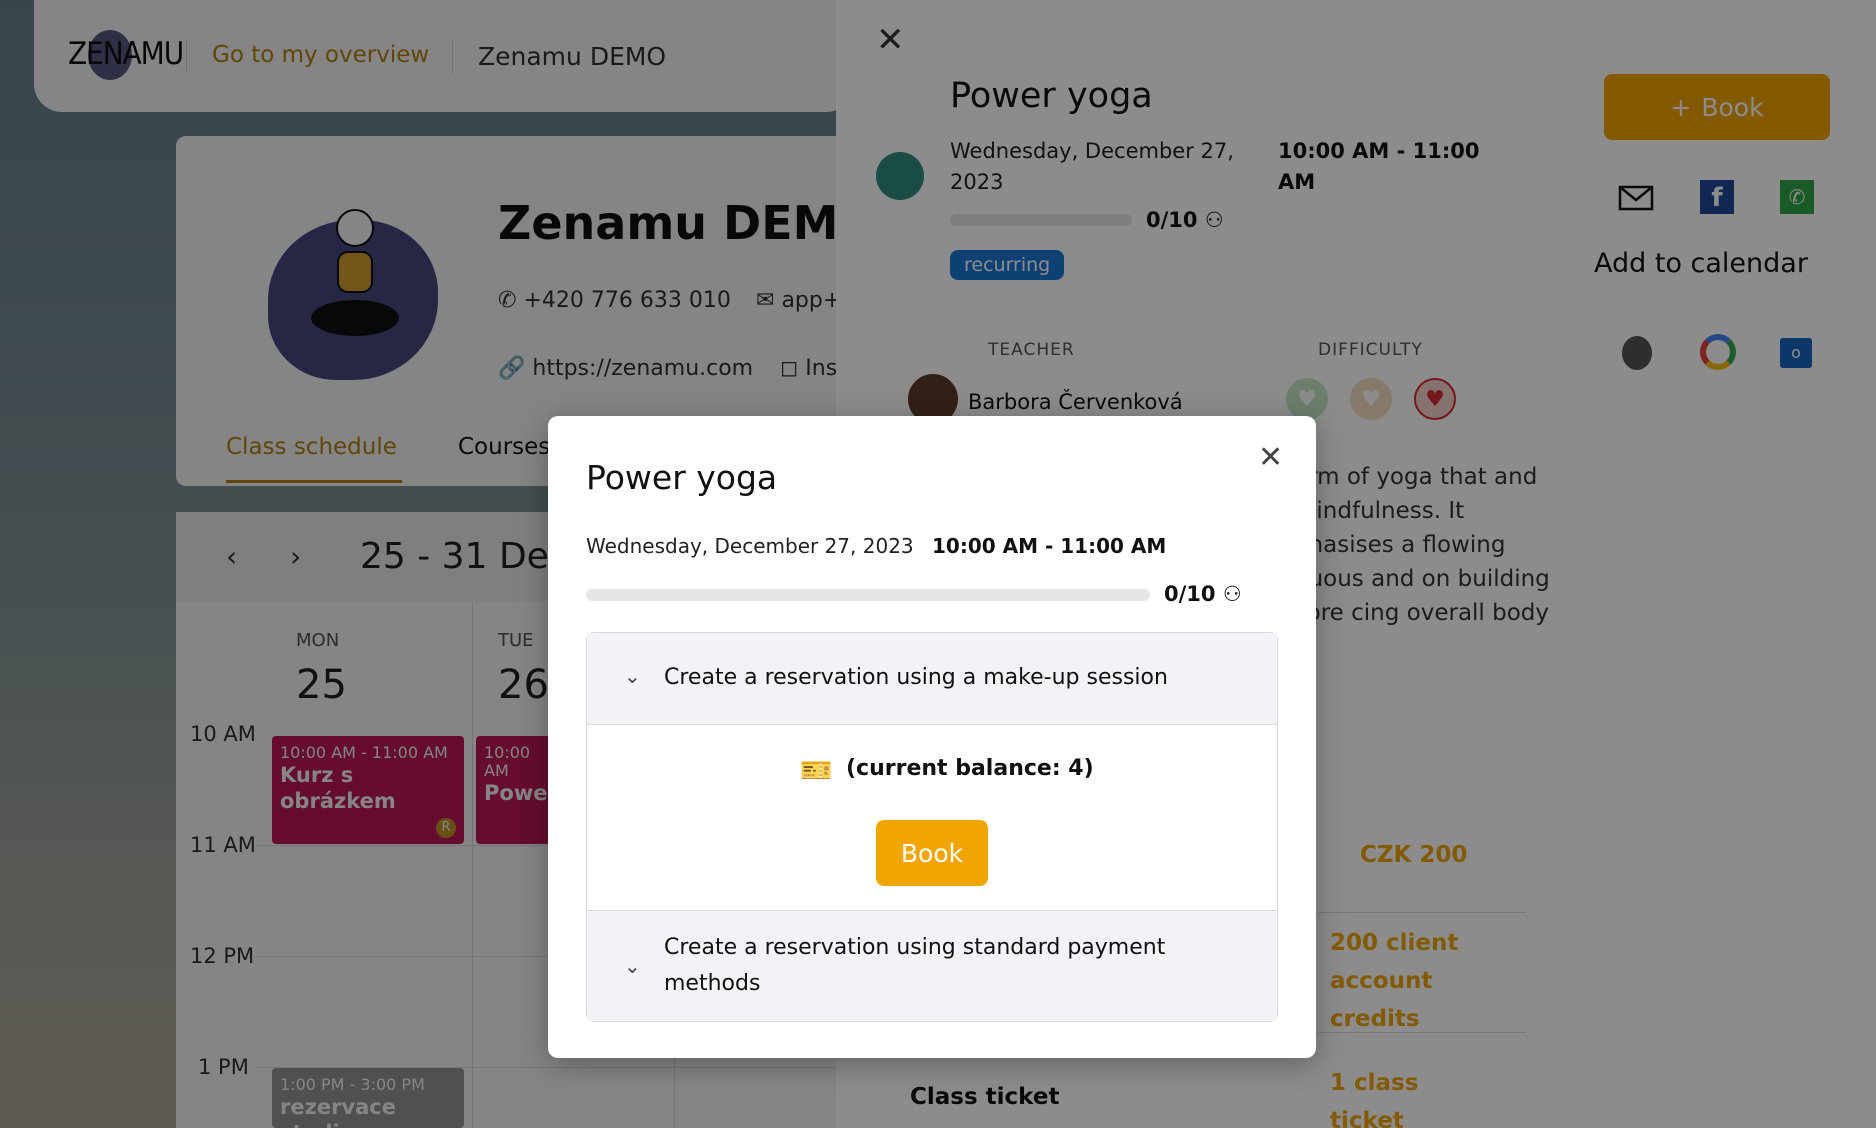 The image size is (1876, 1128). I want to click on close-icon: ✕, so click(1270, 457).